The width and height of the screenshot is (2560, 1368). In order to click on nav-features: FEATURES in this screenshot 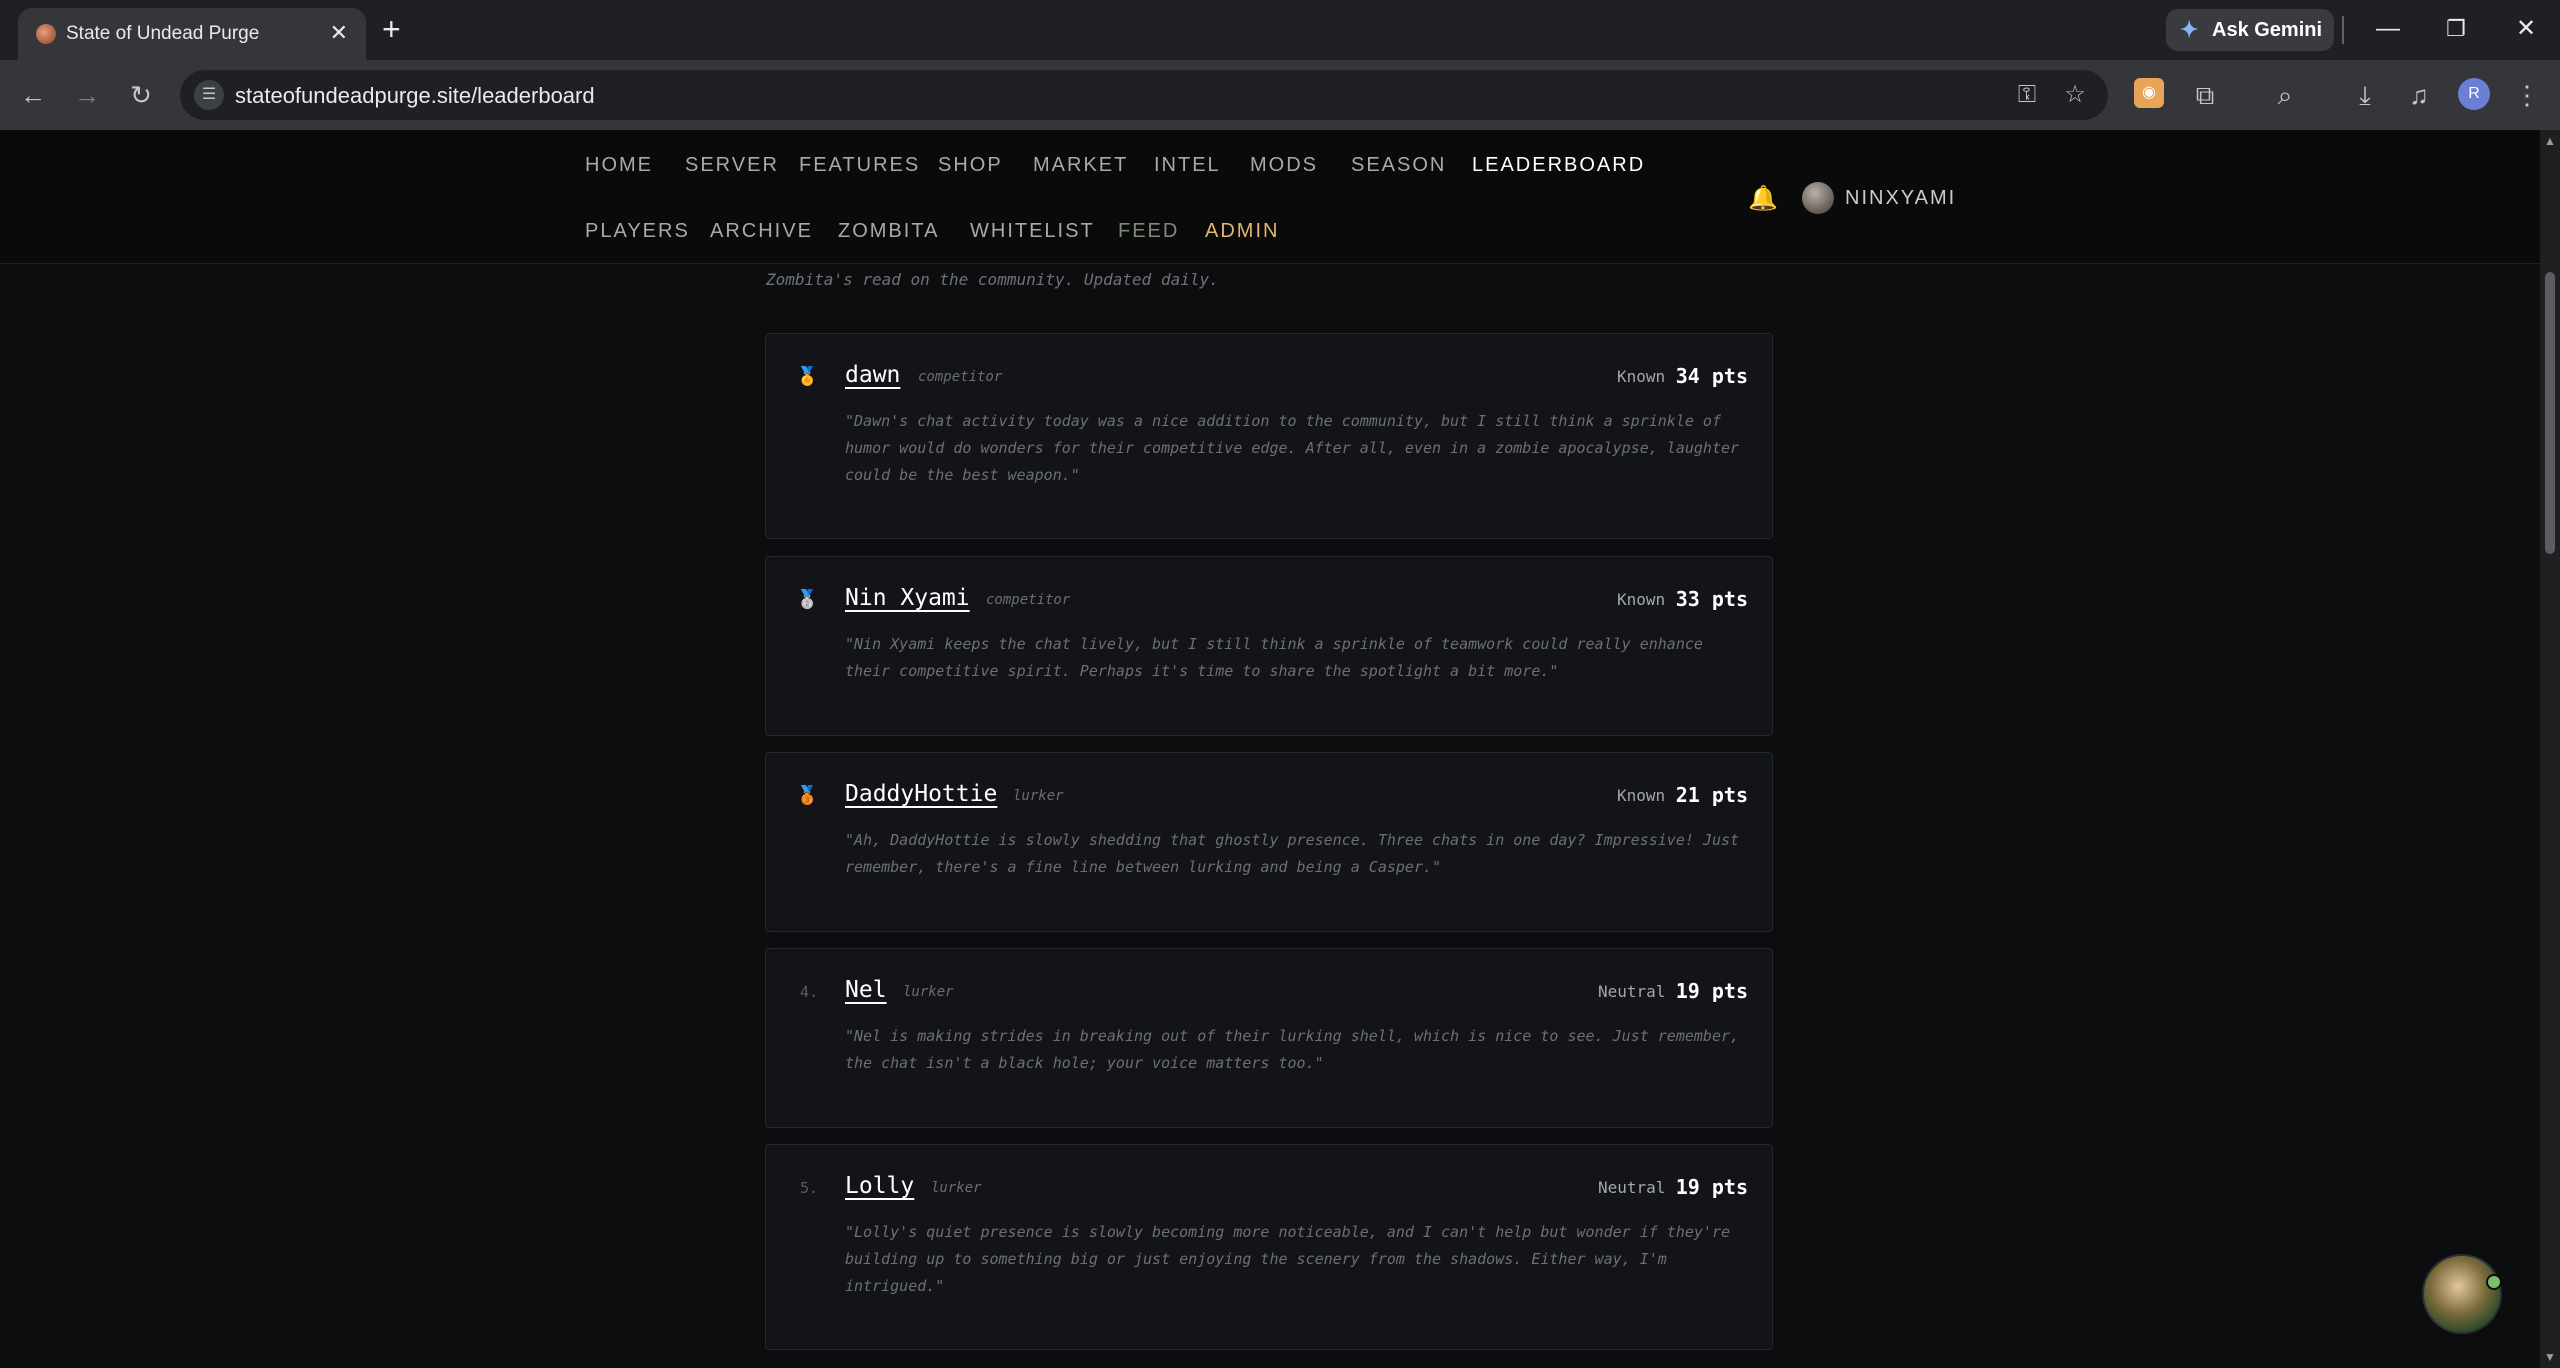, I will do `click(859, 165)`.